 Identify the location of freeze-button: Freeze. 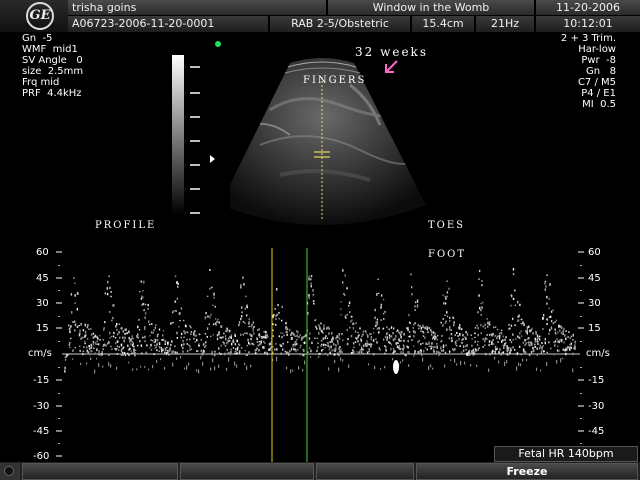
(527, 471).